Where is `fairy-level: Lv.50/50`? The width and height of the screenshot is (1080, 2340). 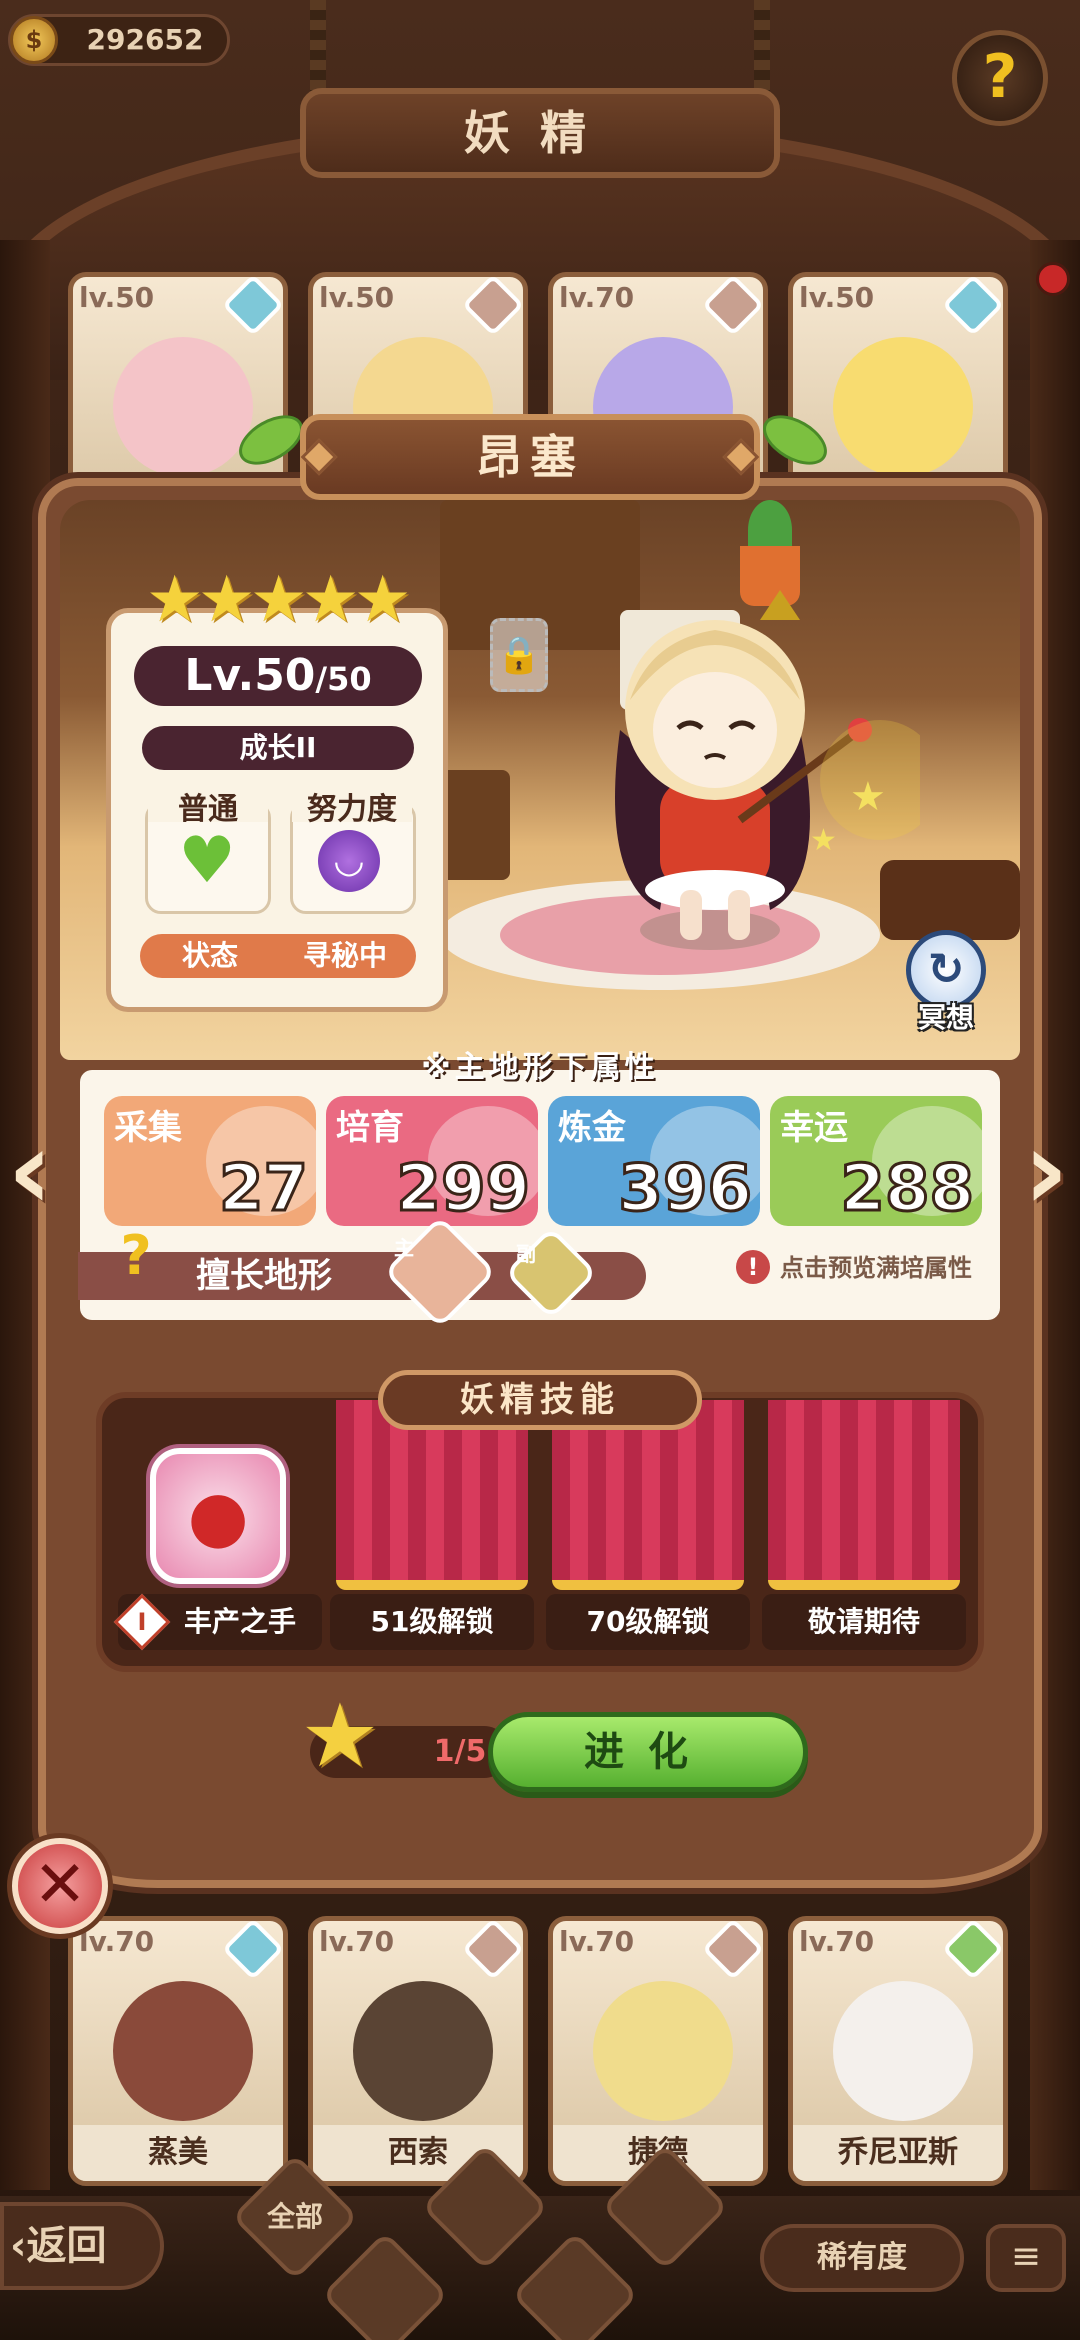 fairy-level: Lv.50/50 is located at coordinates (278, 676).